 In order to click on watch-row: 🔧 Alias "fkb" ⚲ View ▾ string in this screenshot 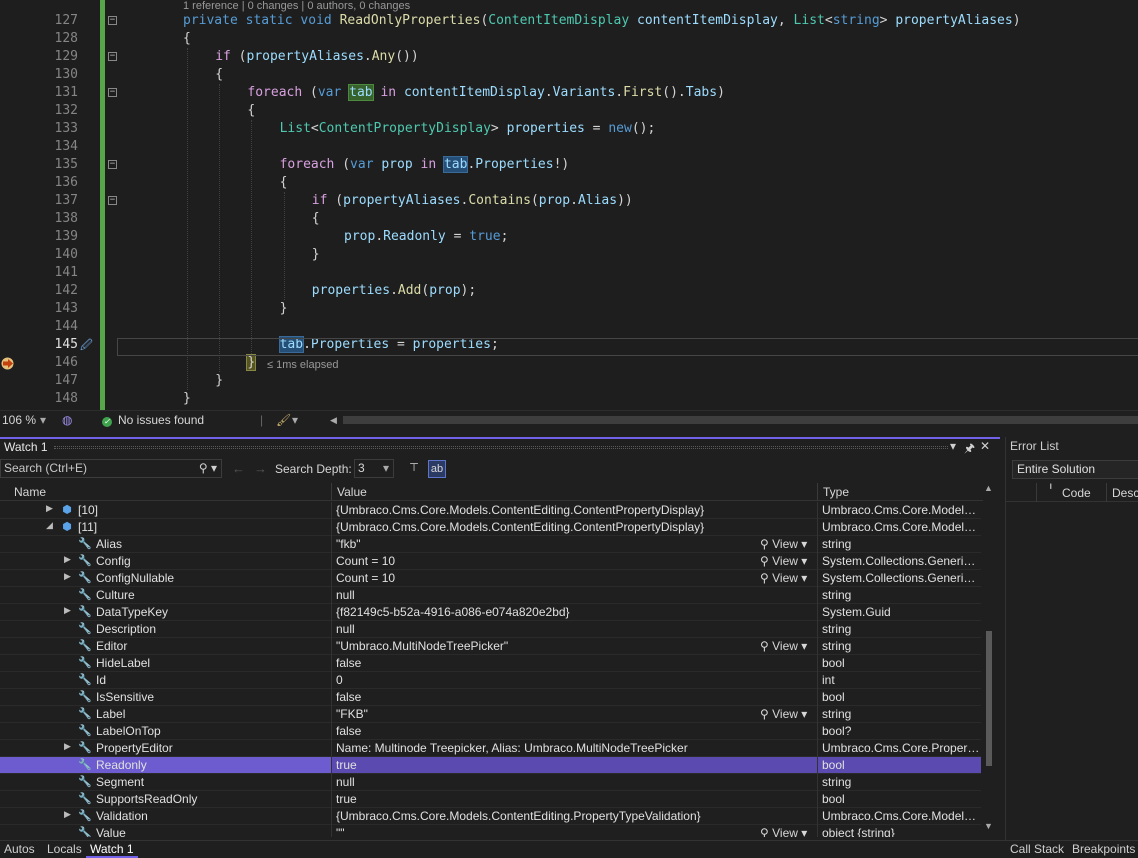, I will do `click(490, 544)`.